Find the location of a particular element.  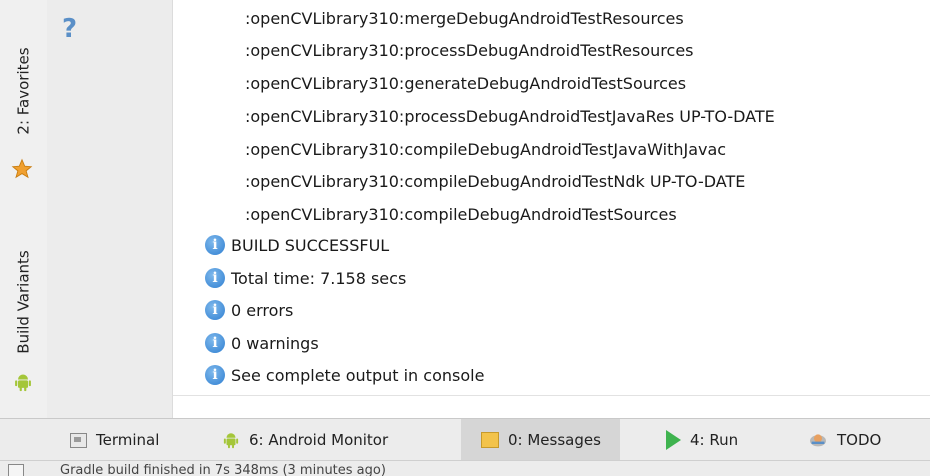

info-text: 0 errors is located at coordinates (262, 310).